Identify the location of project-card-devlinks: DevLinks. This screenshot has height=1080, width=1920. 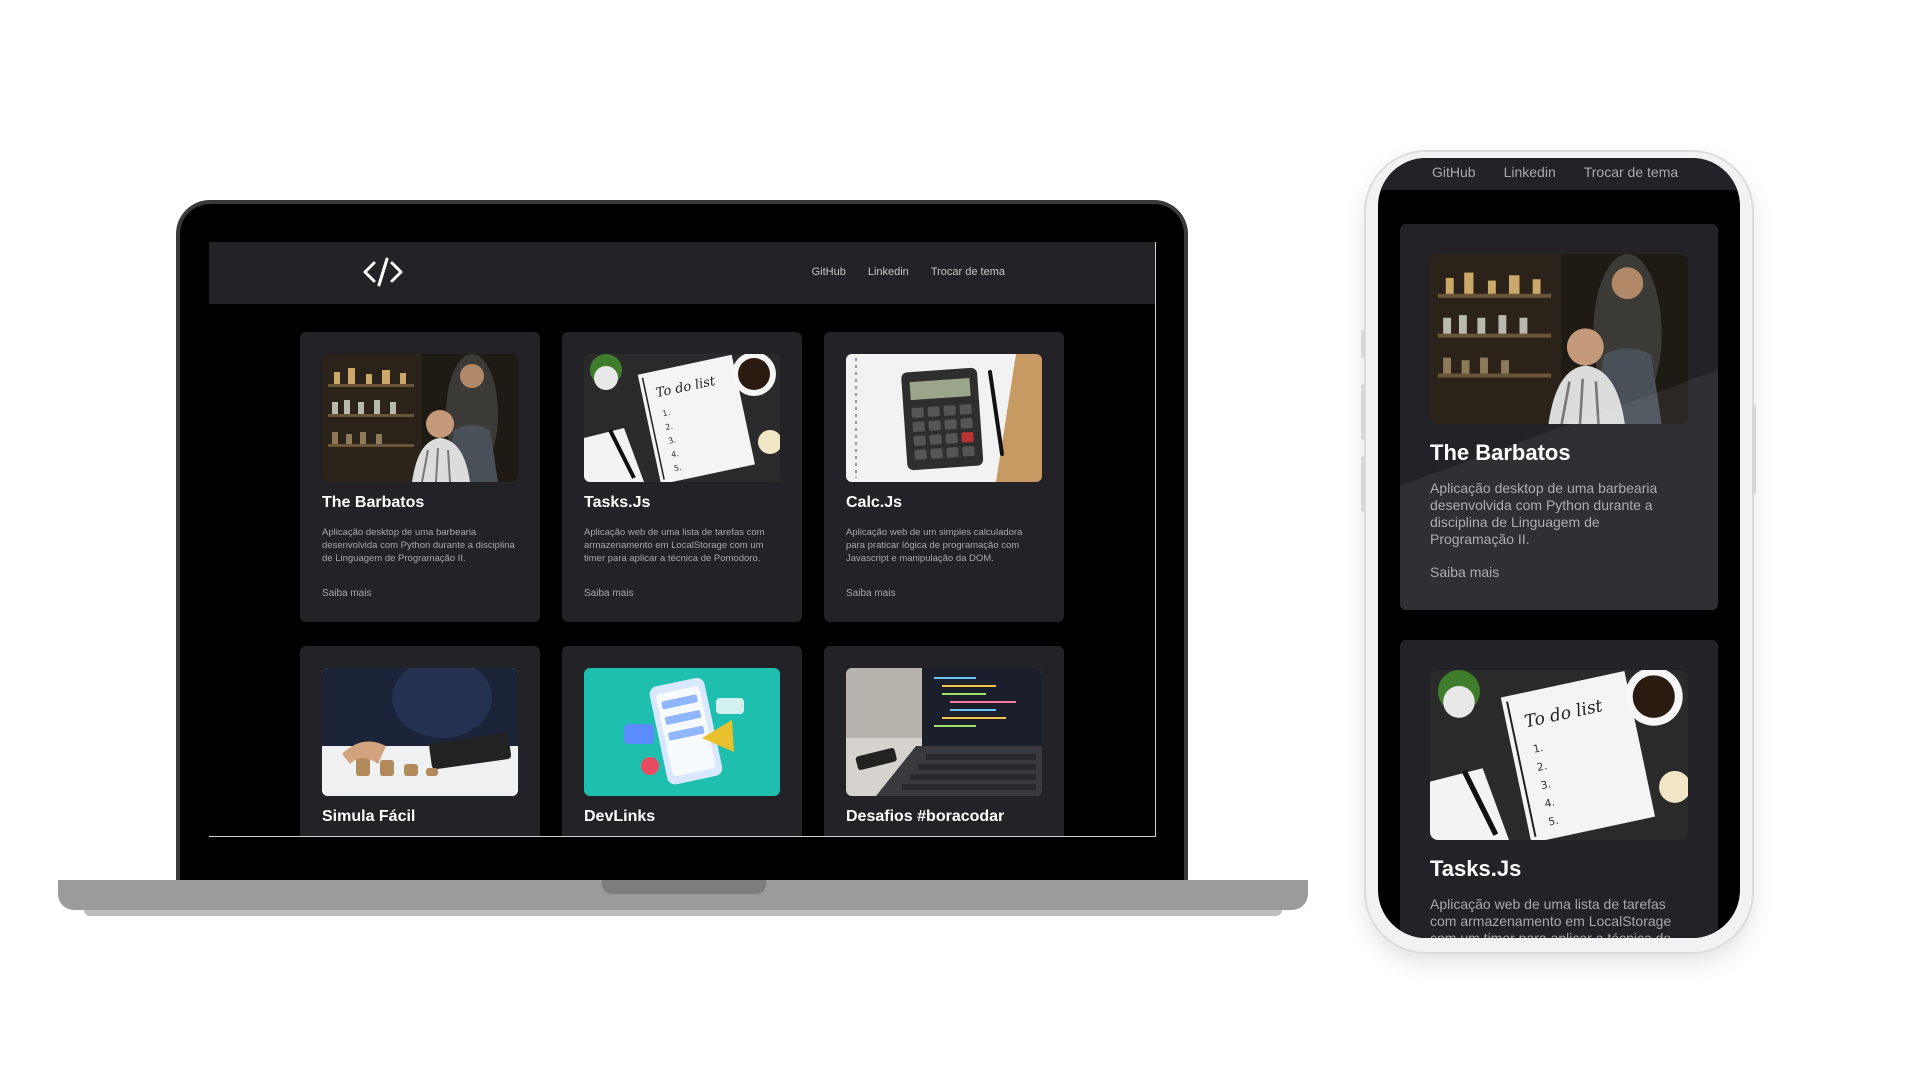
(682, 741).